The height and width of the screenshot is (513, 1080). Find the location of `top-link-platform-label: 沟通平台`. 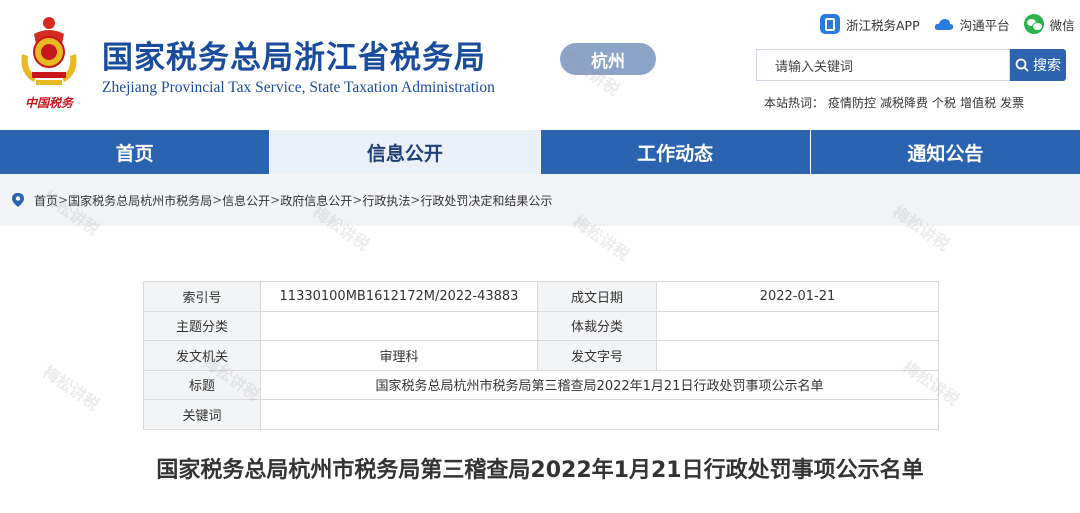

top-link-platform-label: 沟通平台 is located at coordinates (984, 25).